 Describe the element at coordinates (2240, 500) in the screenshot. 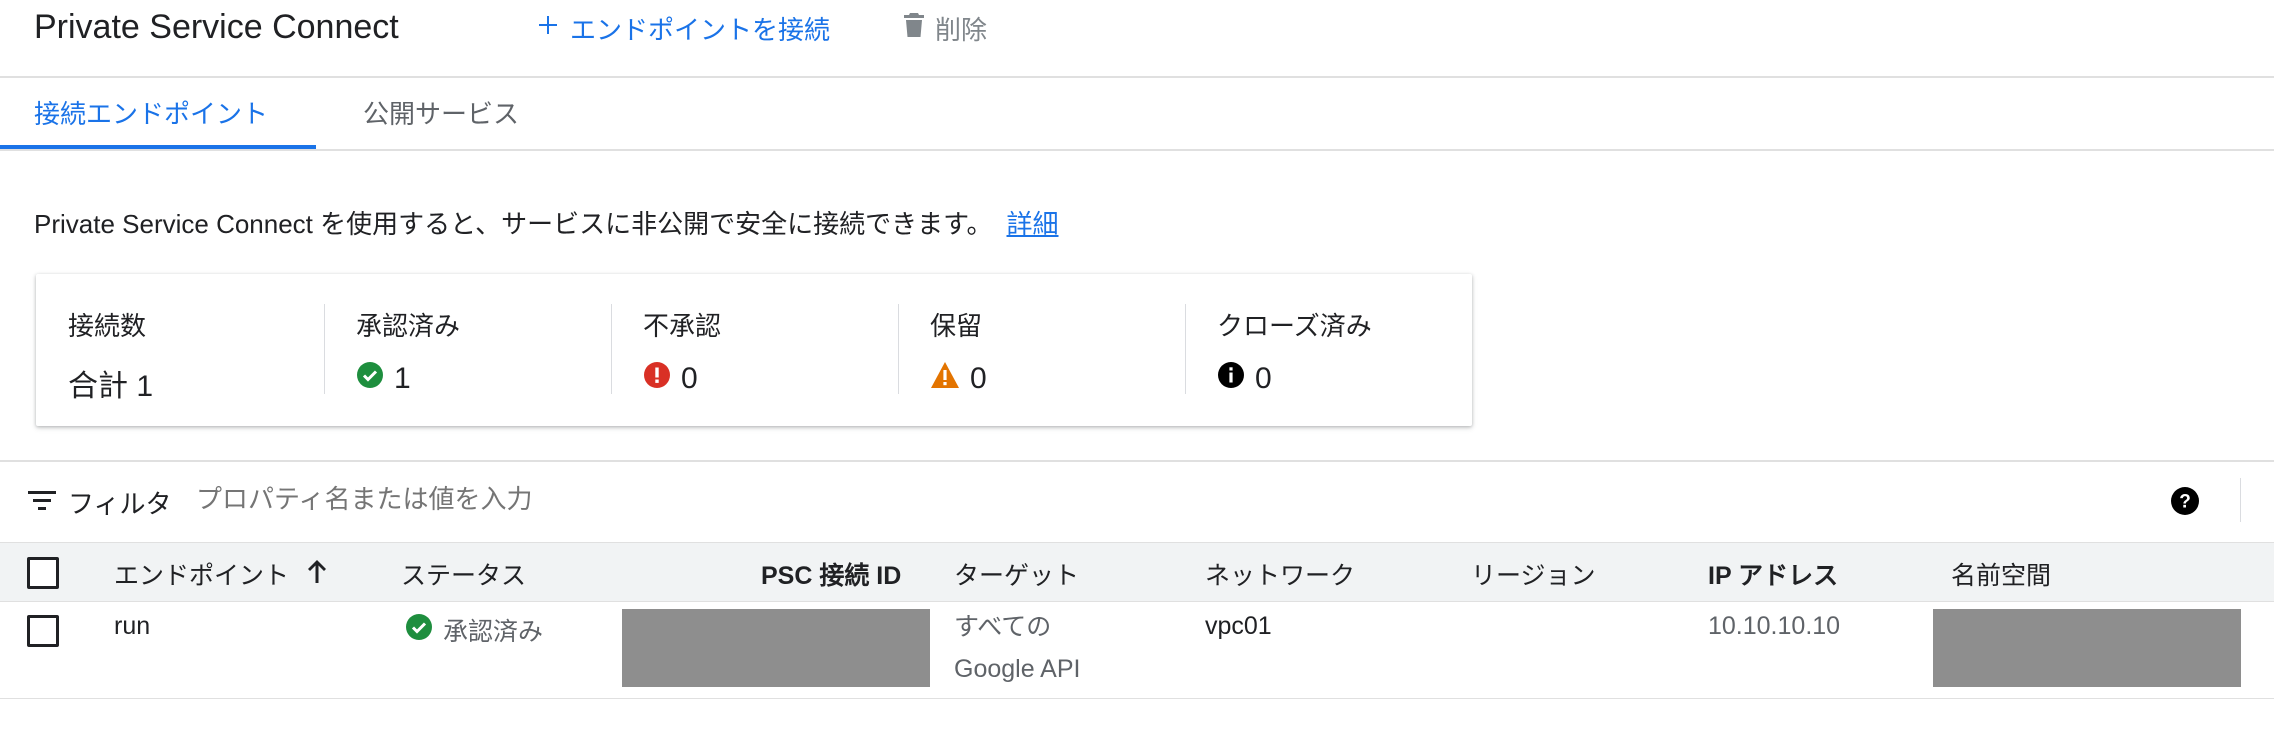

I see `filter-divider` at that location.